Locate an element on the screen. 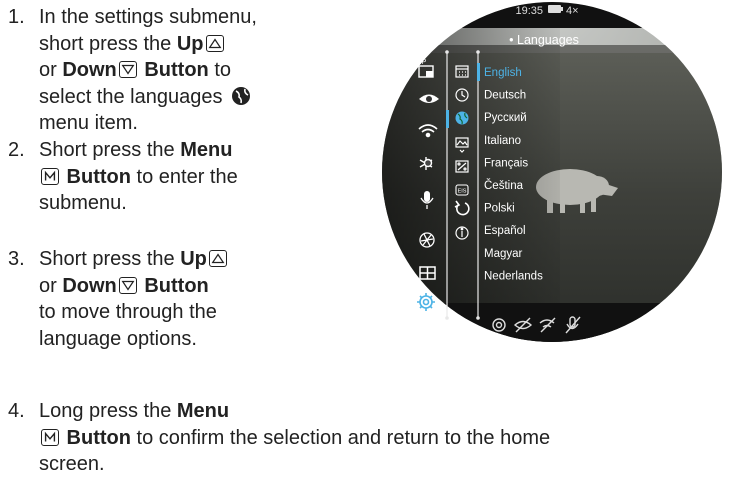 The image size is (732, 492). language-option: Deutsch is located at coordinates (505, 96).